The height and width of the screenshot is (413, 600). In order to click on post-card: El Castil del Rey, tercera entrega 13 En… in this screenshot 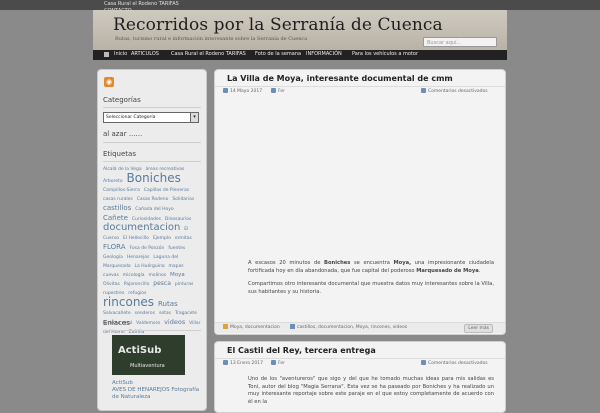, I will do `click(360, 377)`.